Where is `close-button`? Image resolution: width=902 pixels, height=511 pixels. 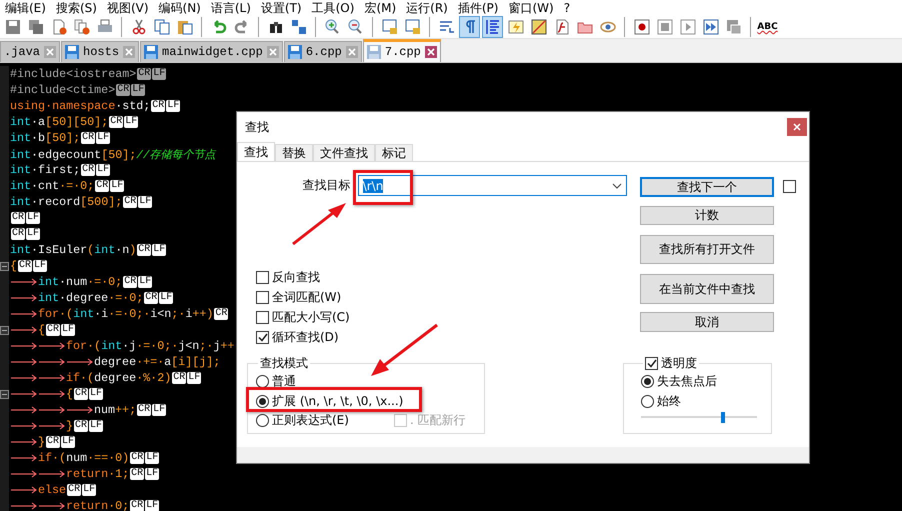 close-button is located at coordinates (797, 127).